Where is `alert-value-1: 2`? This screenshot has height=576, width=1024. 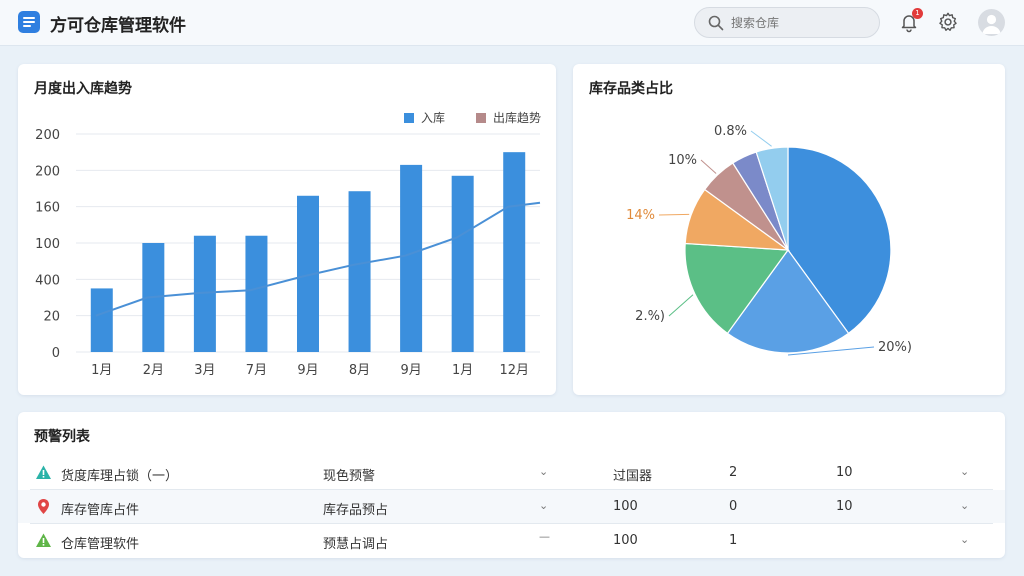
alert-value-1: 2 is located at coordinates (733, 472).